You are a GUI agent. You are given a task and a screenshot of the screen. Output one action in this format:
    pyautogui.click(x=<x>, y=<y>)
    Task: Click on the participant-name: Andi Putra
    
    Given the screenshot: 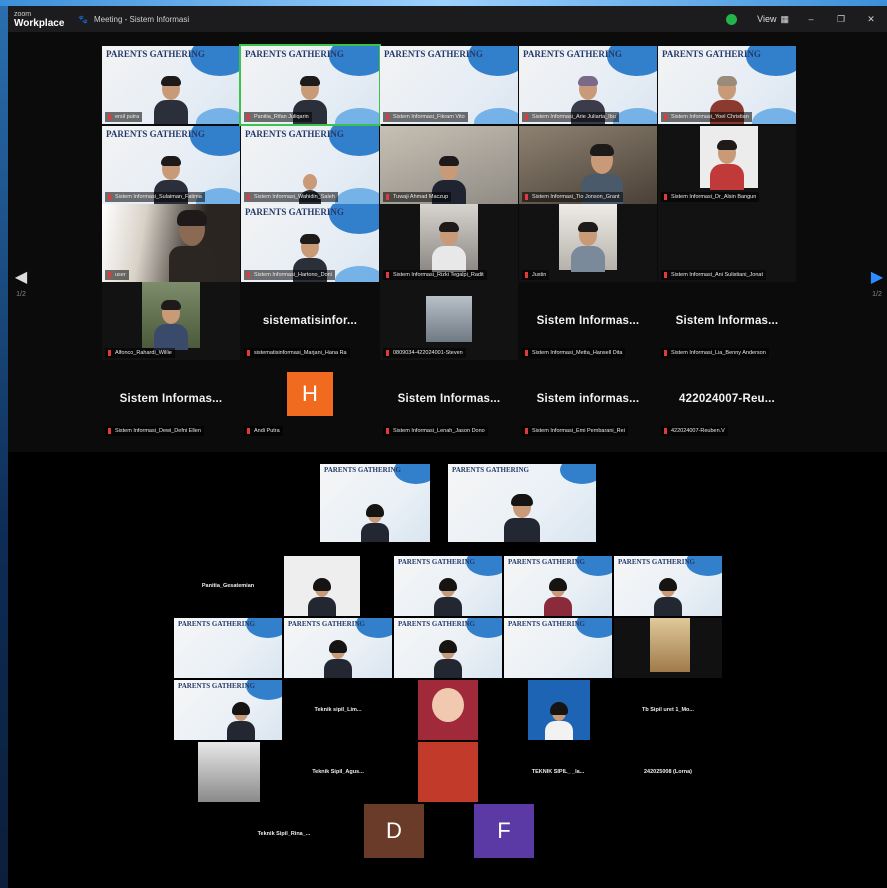 What is the action you would take?
    pyautogui.click(x=263, y=431)
    